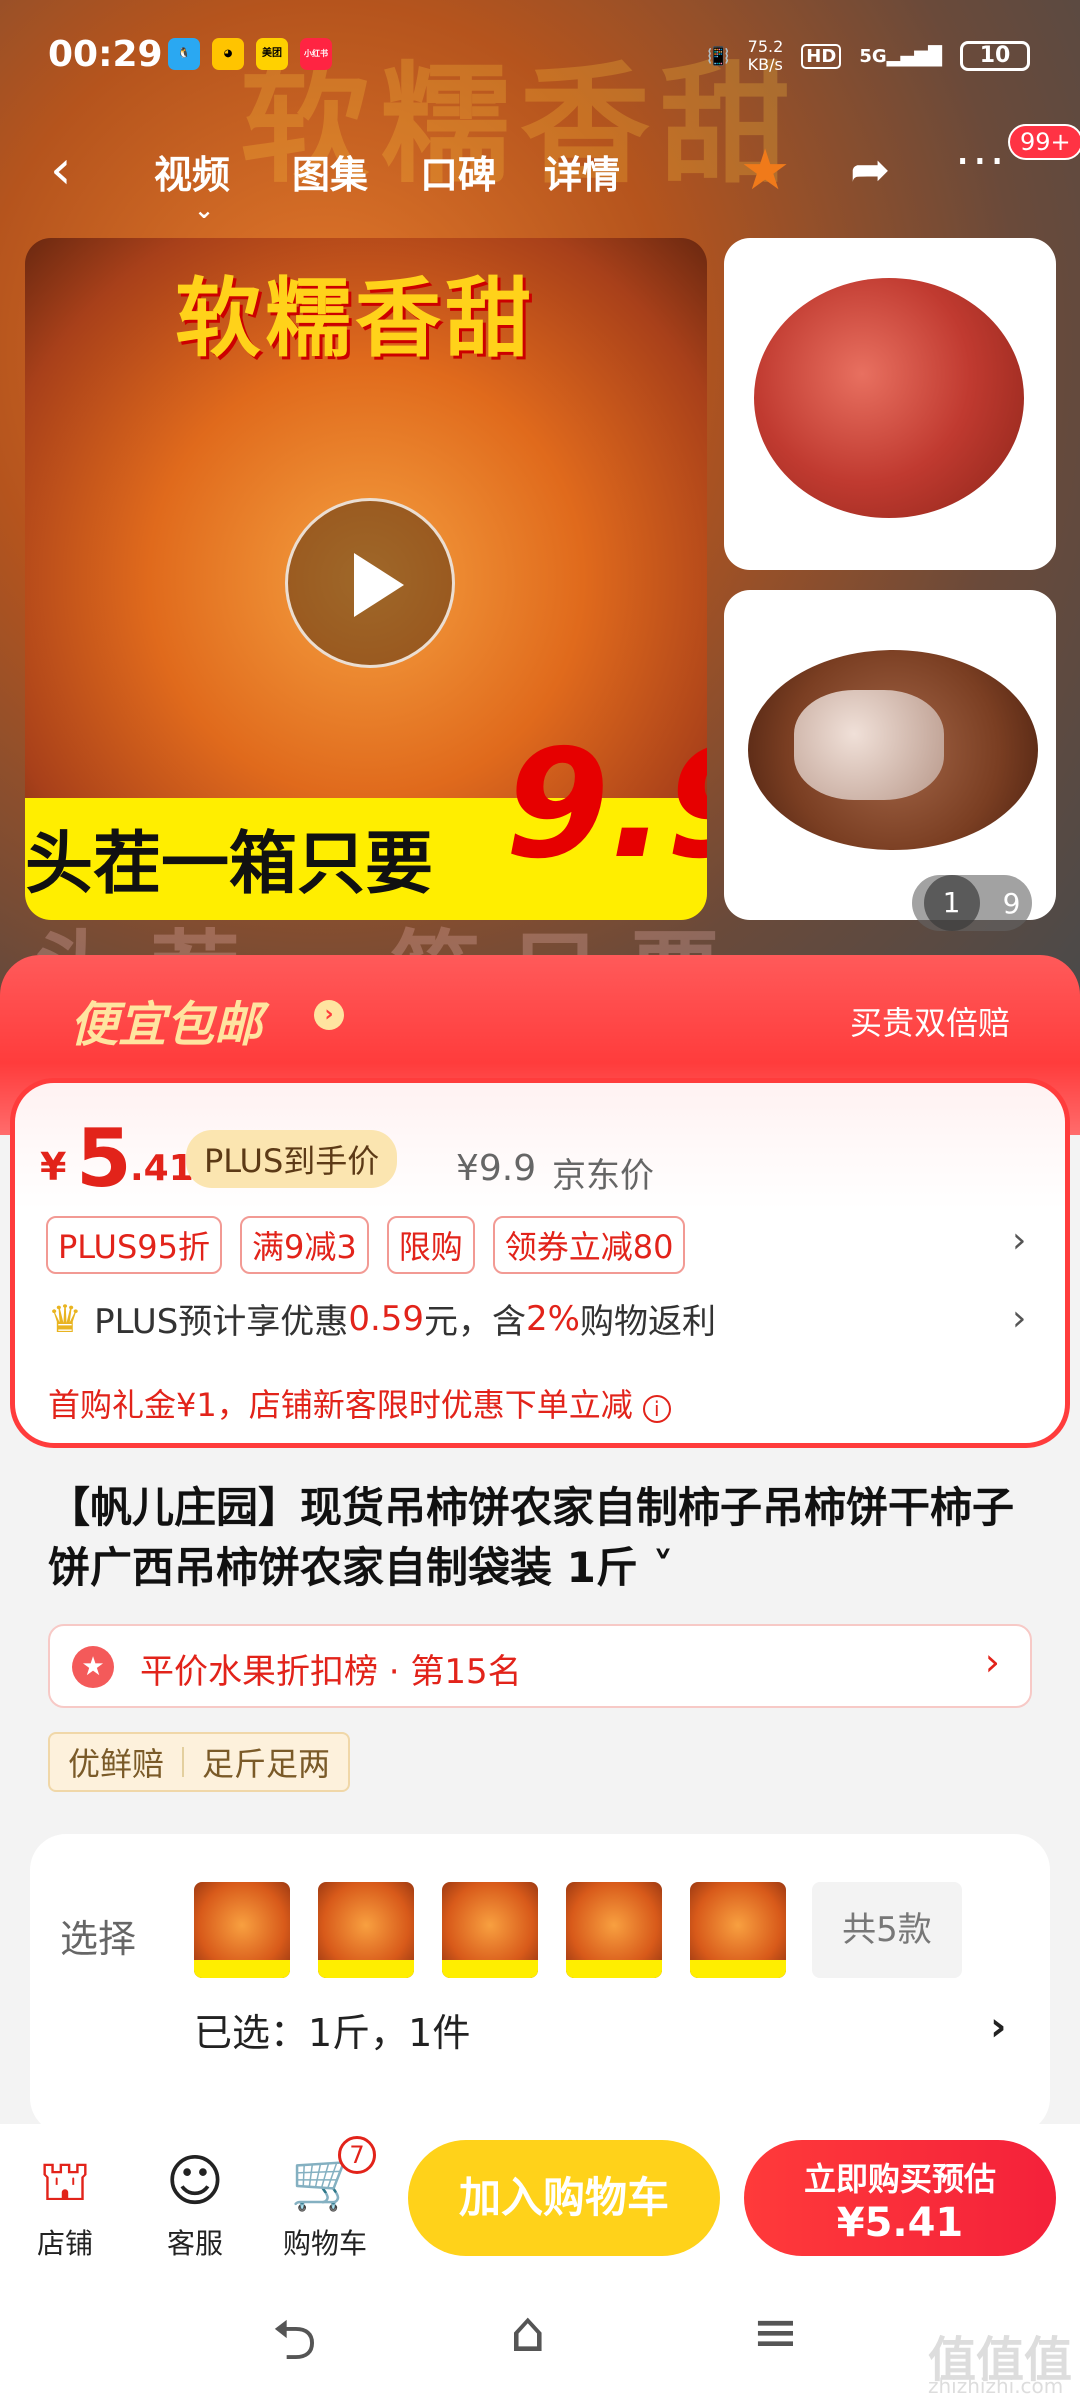 This screenshot has height=2400, width=1080. Describe the element at coordinates (386, 1318) in the screenshot. I see `plus-line-amount: 0.59` at that location.